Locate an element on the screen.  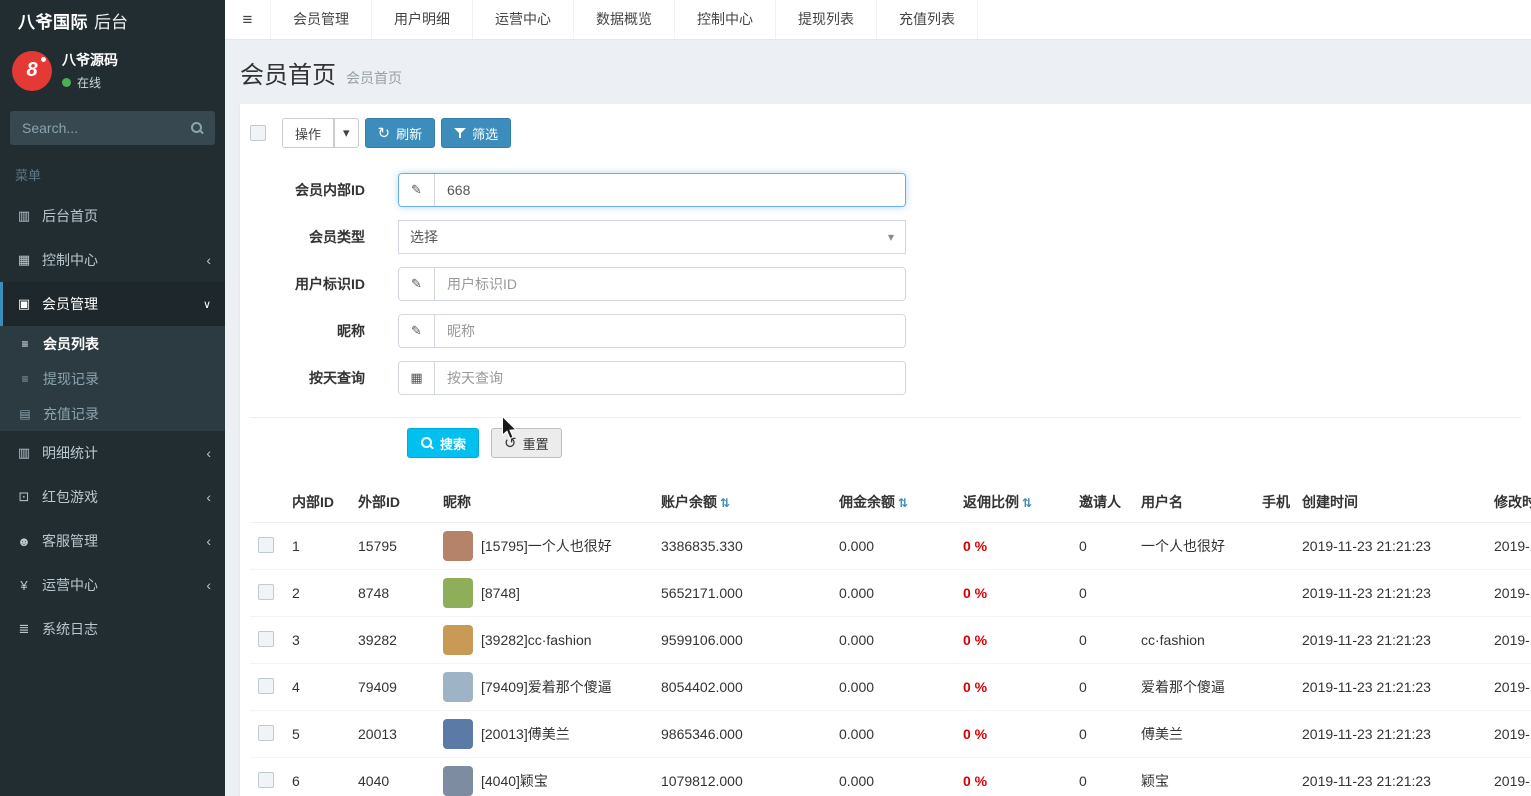
cell-username is located at coordinates (1193, 593).